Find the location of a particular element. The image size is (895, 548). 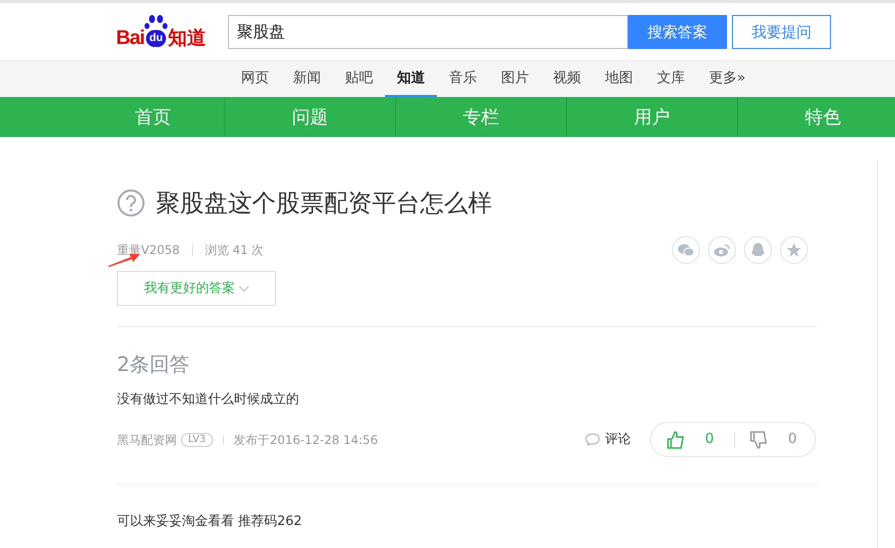

weibo-icon is located at coordinates (722, 250).